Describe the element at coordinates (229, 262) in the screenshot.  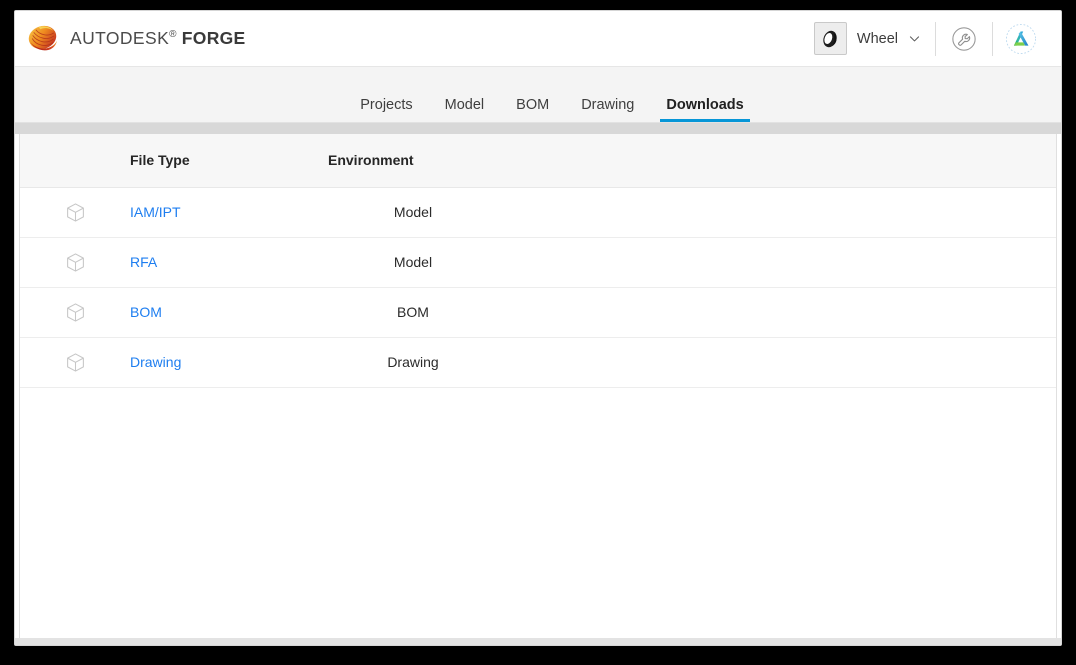
I see `row-file-type-cell: RFA` at that location.